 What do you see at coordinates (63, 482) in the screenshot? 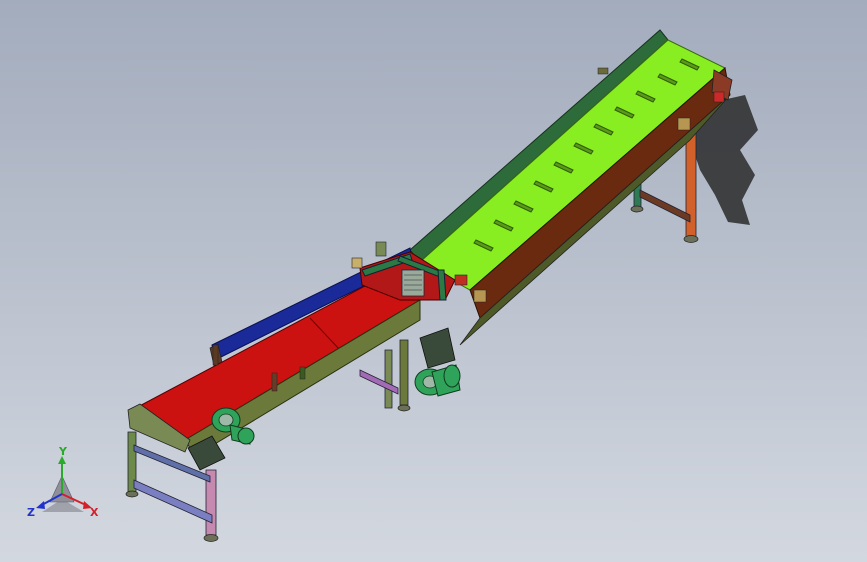
I see `axis-triad: Y X Z` at bounding box center [63, 482].